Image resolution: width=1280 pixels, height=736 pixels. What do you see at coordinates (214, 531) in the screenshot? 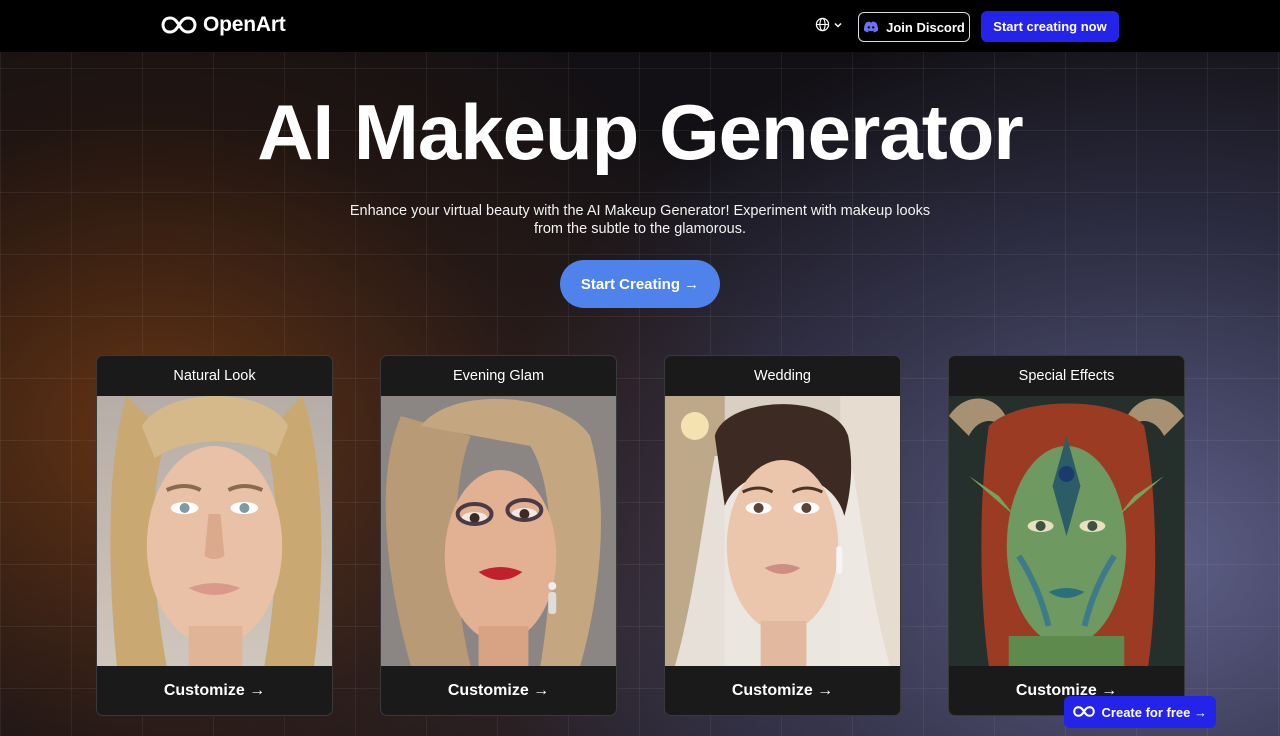
I see `natural-look-portrait-image` at bounding box center [214, 531].